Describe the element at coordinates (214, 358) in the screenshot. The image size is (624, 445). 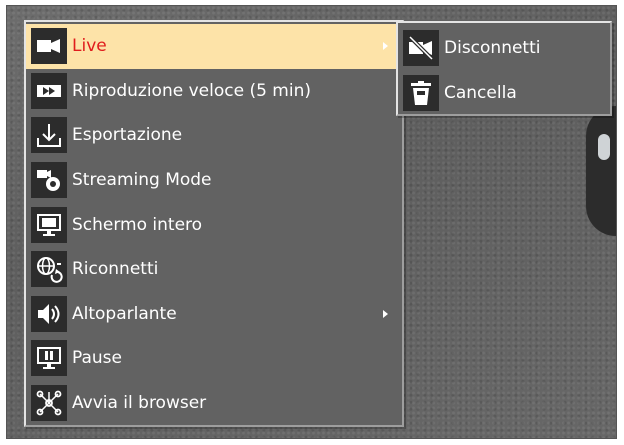
I see `menu-item-pause: Pause` at that location.